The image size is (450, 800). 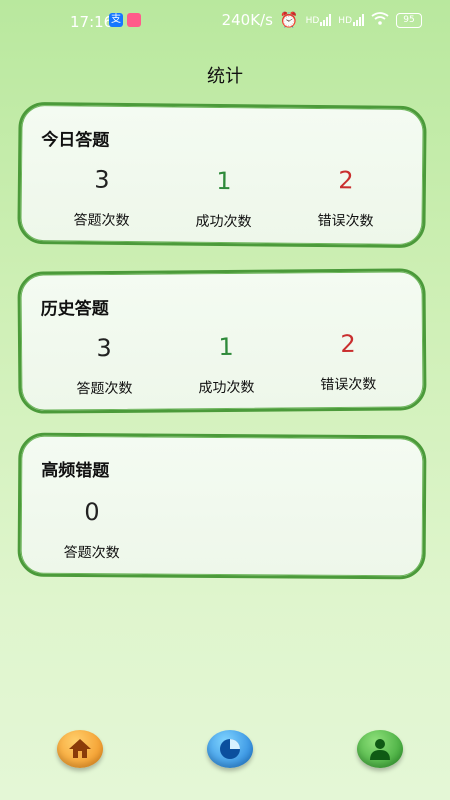 I want to click on signal-icon-1: HD, so click(x=319, y=20).